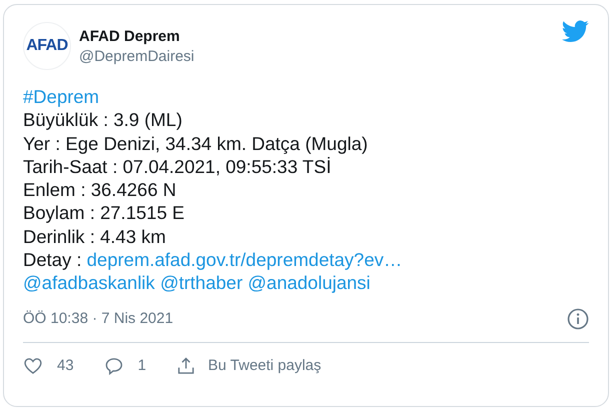  Describe the element at coordinates (95, 236) in the screenshot. I see `tweet-text-line: Derinlik : 4.43 km` at that location.